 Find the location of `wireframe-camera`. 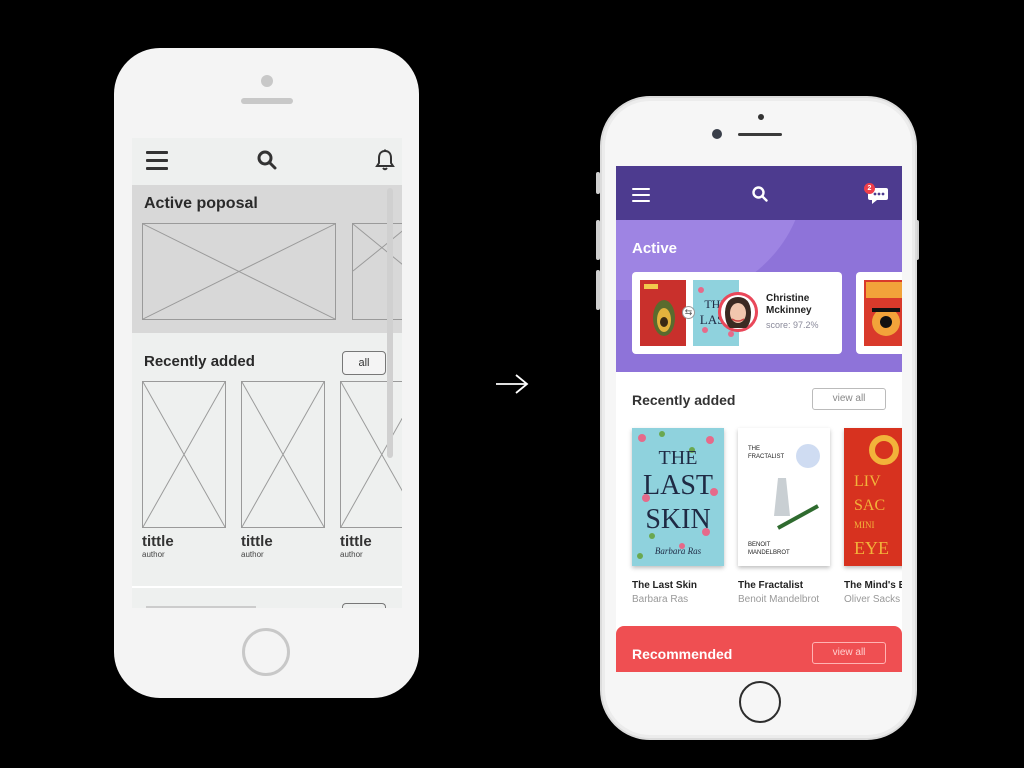

wireframe-camera is located at coordinates (267, 81).